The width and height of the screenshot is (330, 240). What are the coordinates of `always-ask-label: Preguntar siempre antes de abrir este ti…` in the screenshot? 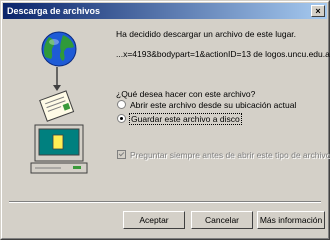 It's located at (230, 154).